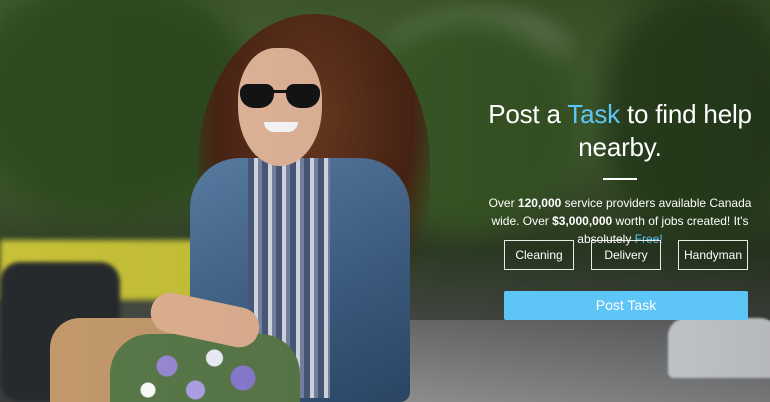 The height and width of the screenshot is (402, 770). Describe the element at coordinates (582, 221) in the screenshot. I see `jobs-amount: $3,000,000` at that location.